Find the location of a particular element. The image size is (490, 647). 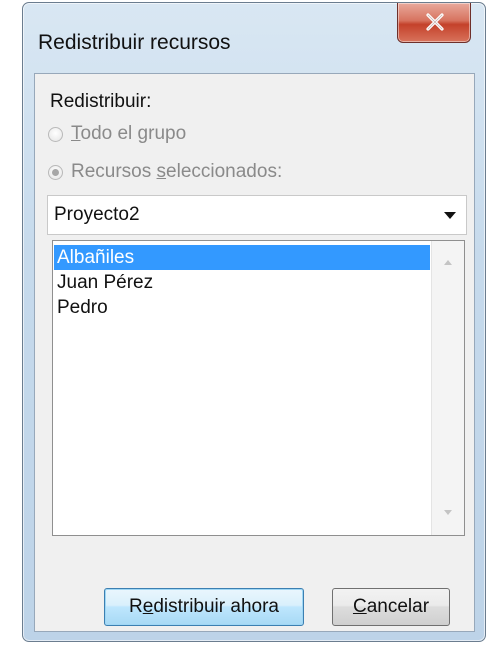

list-item-resource: Juan Pérez is located at coordinates (242, 282).